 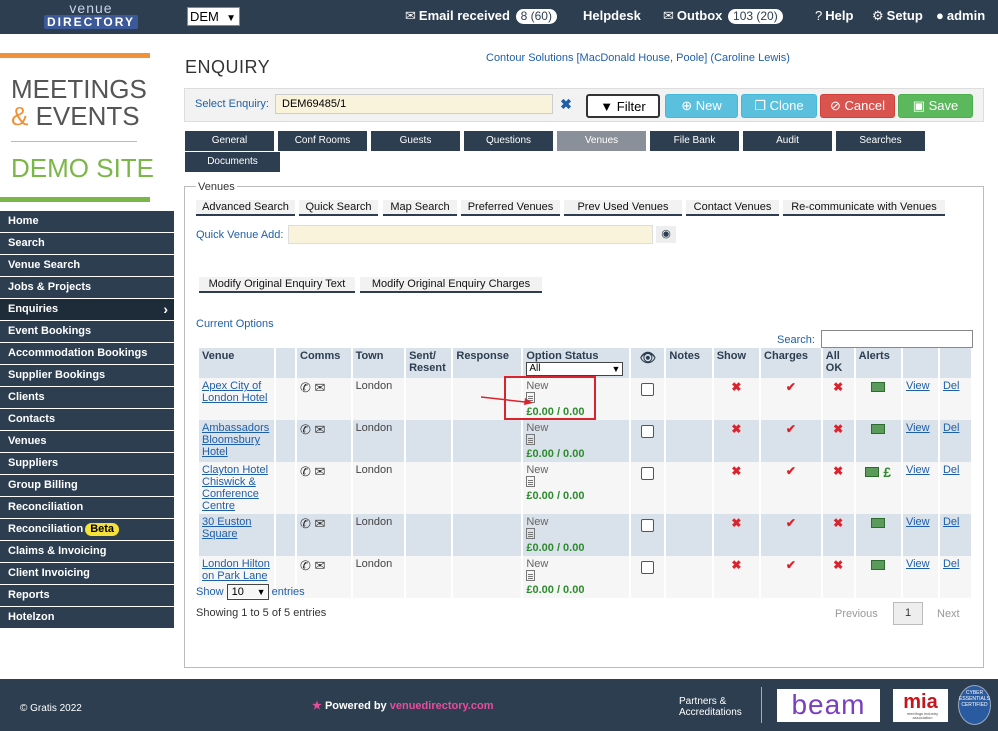 What do you see at coordinates (880, 141) in the screenshot?
I see `tab-searches: Searches` at bounding box center [880, 141].